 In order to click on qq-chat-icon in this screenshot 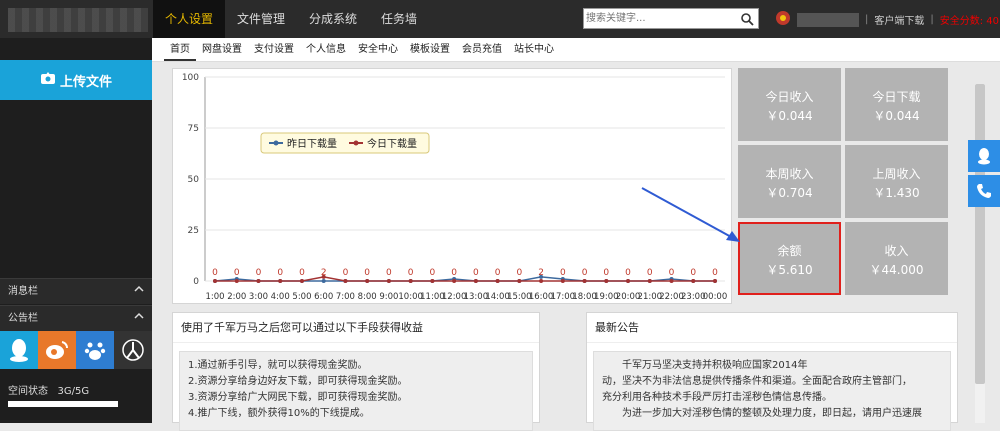, I will do `click(984, 156)`.